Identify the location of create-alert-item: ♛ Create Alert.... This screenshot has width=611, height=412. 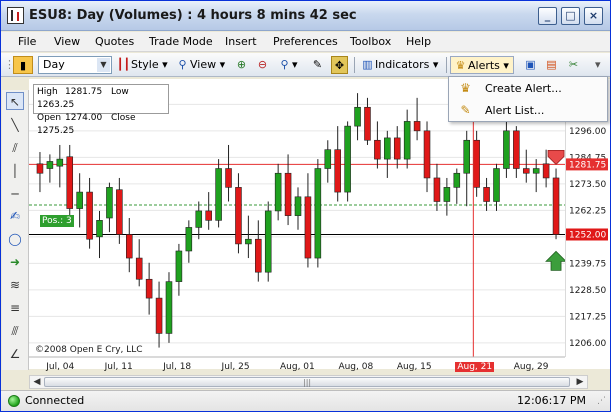
(528, 88).